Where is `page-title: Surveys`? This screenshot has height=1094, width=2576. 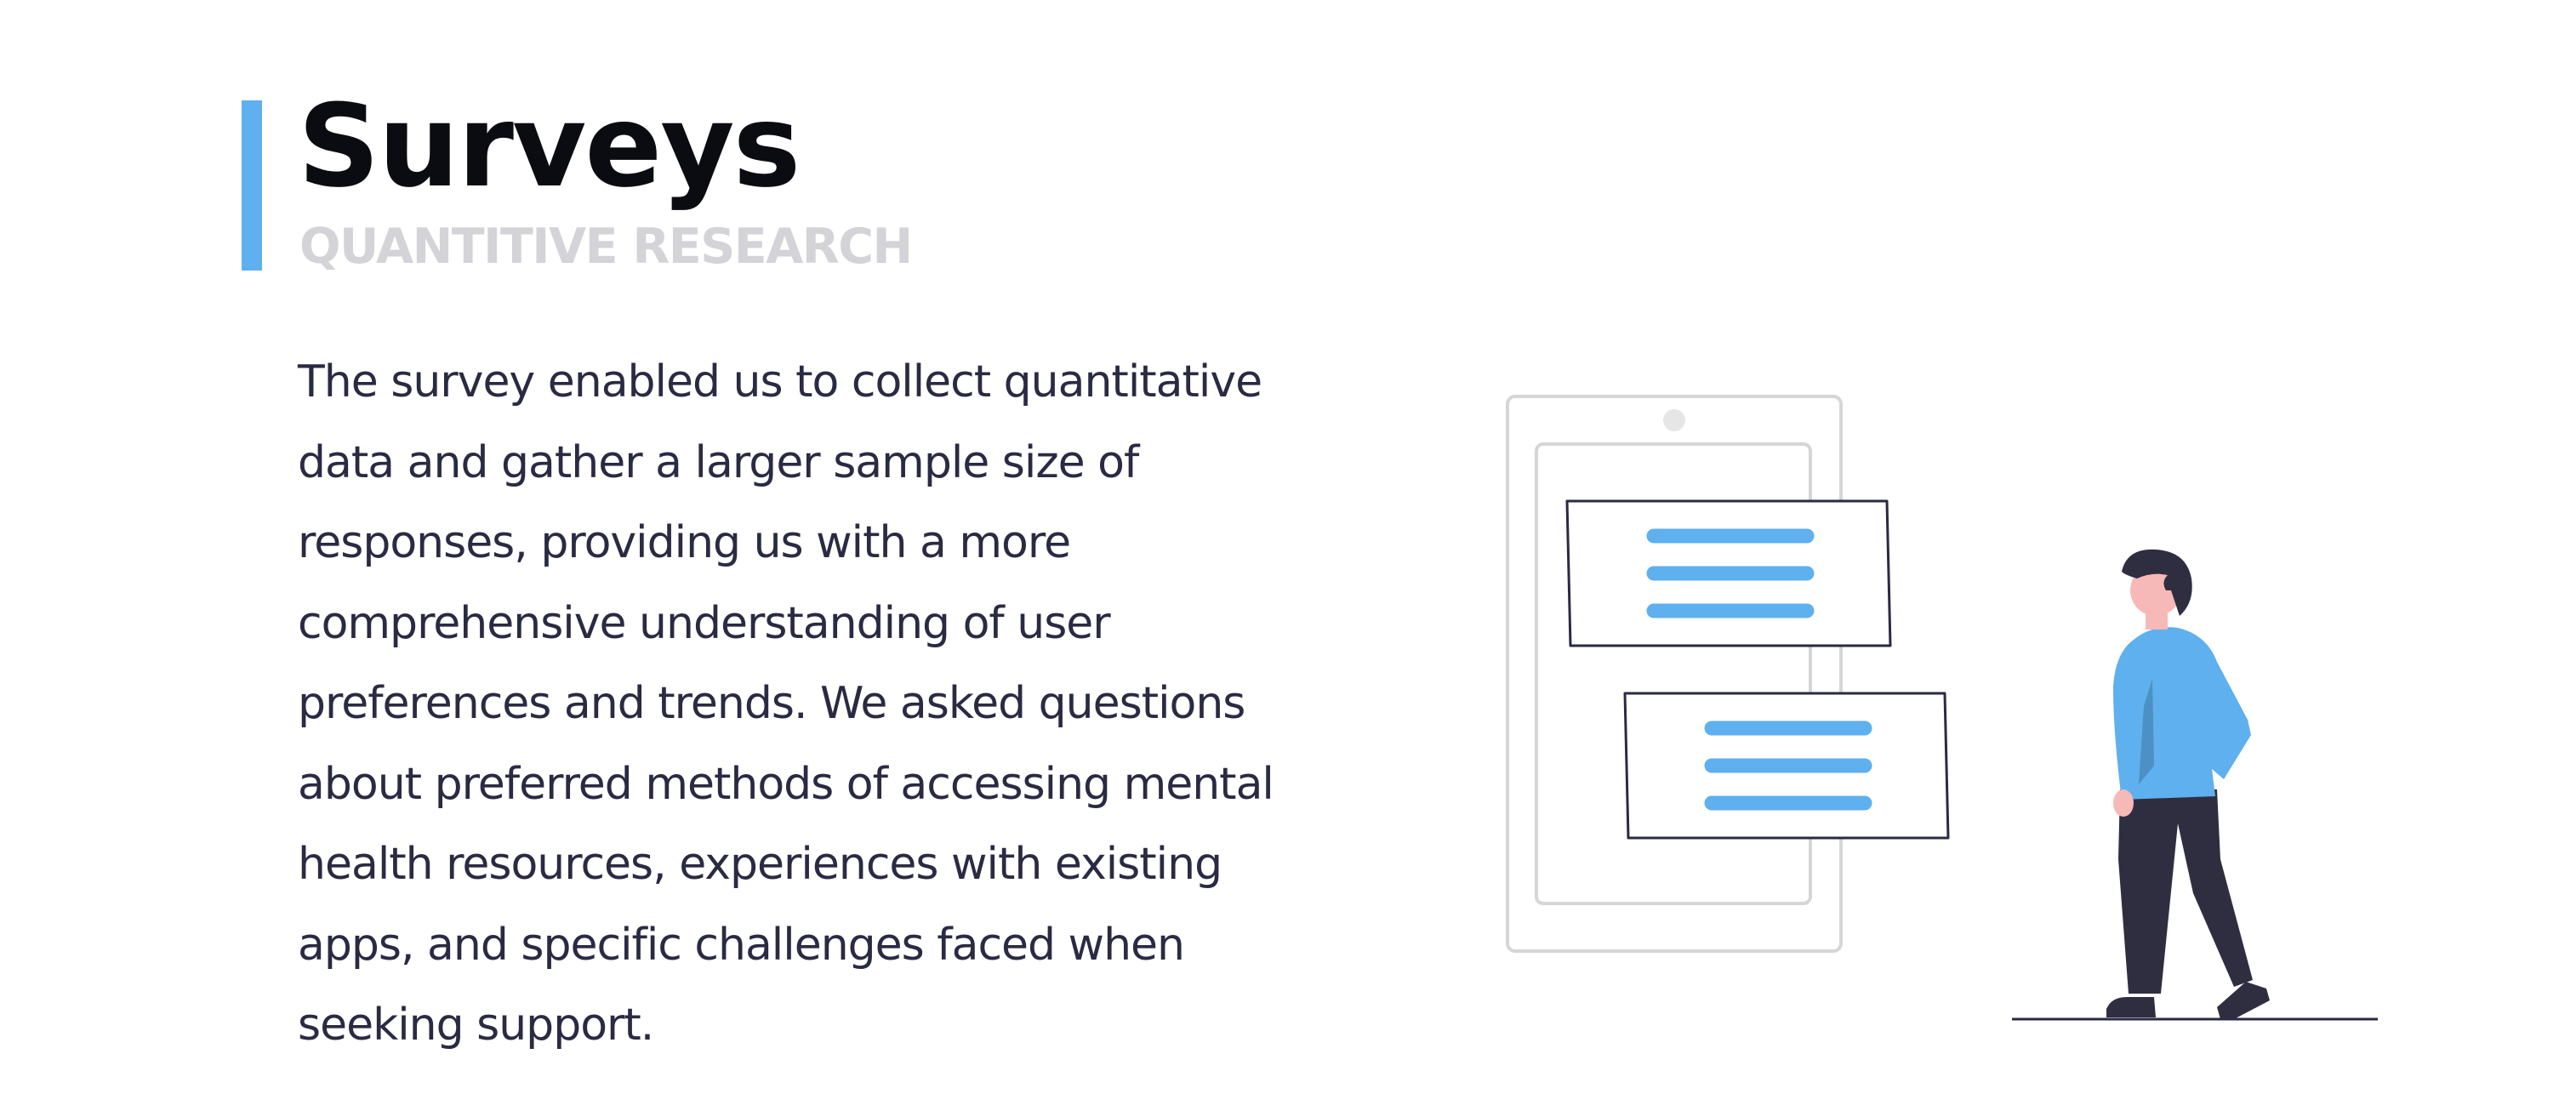
page-title: Surveys is located at coordinates (549, 147).